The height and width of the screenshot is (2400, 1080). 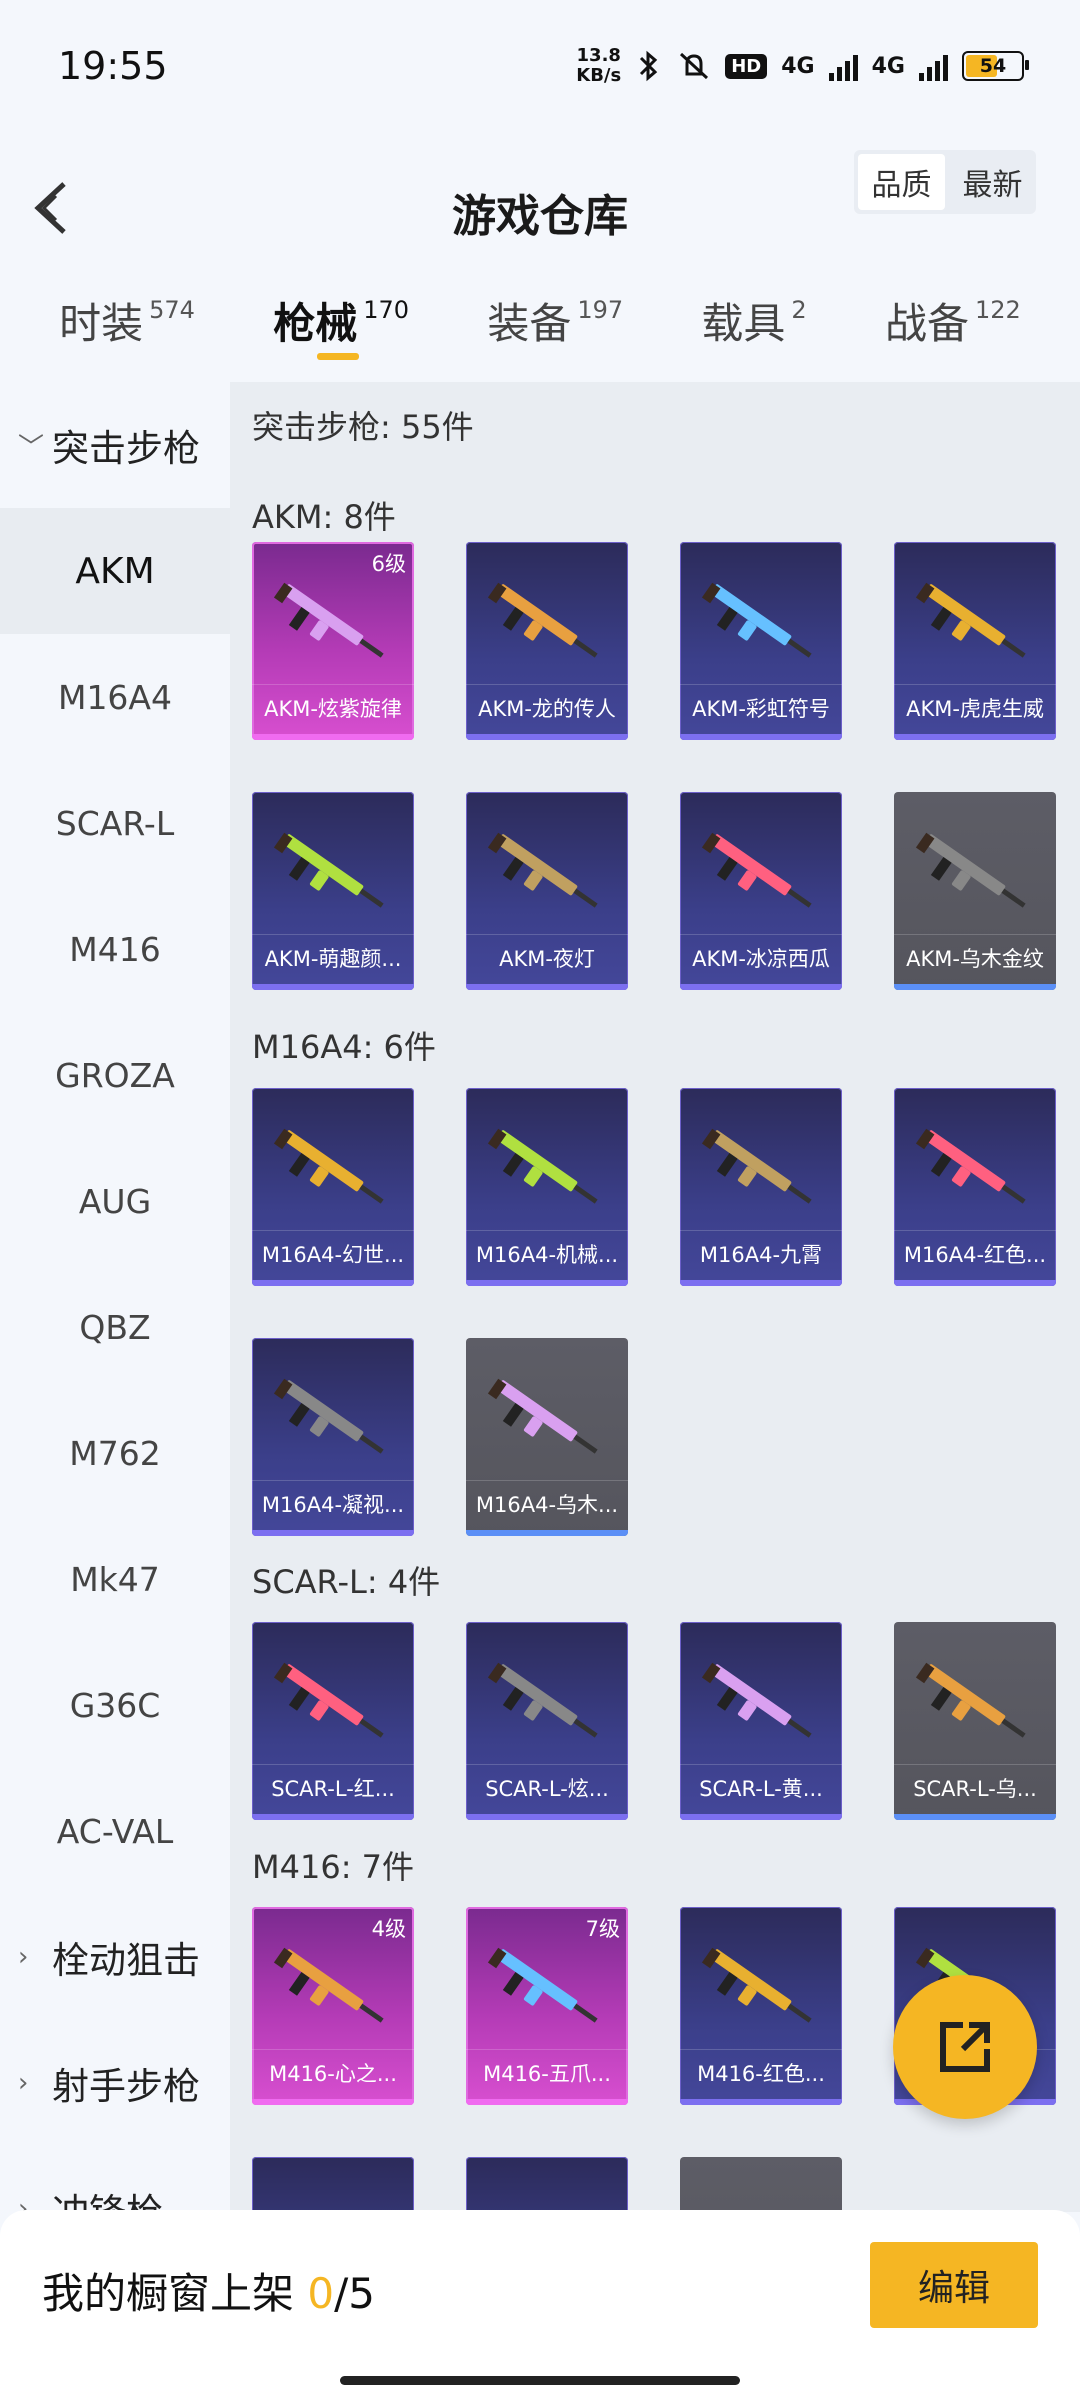 I want to click on tab-firearms: 枪械 170, so click(x=341, y=325).